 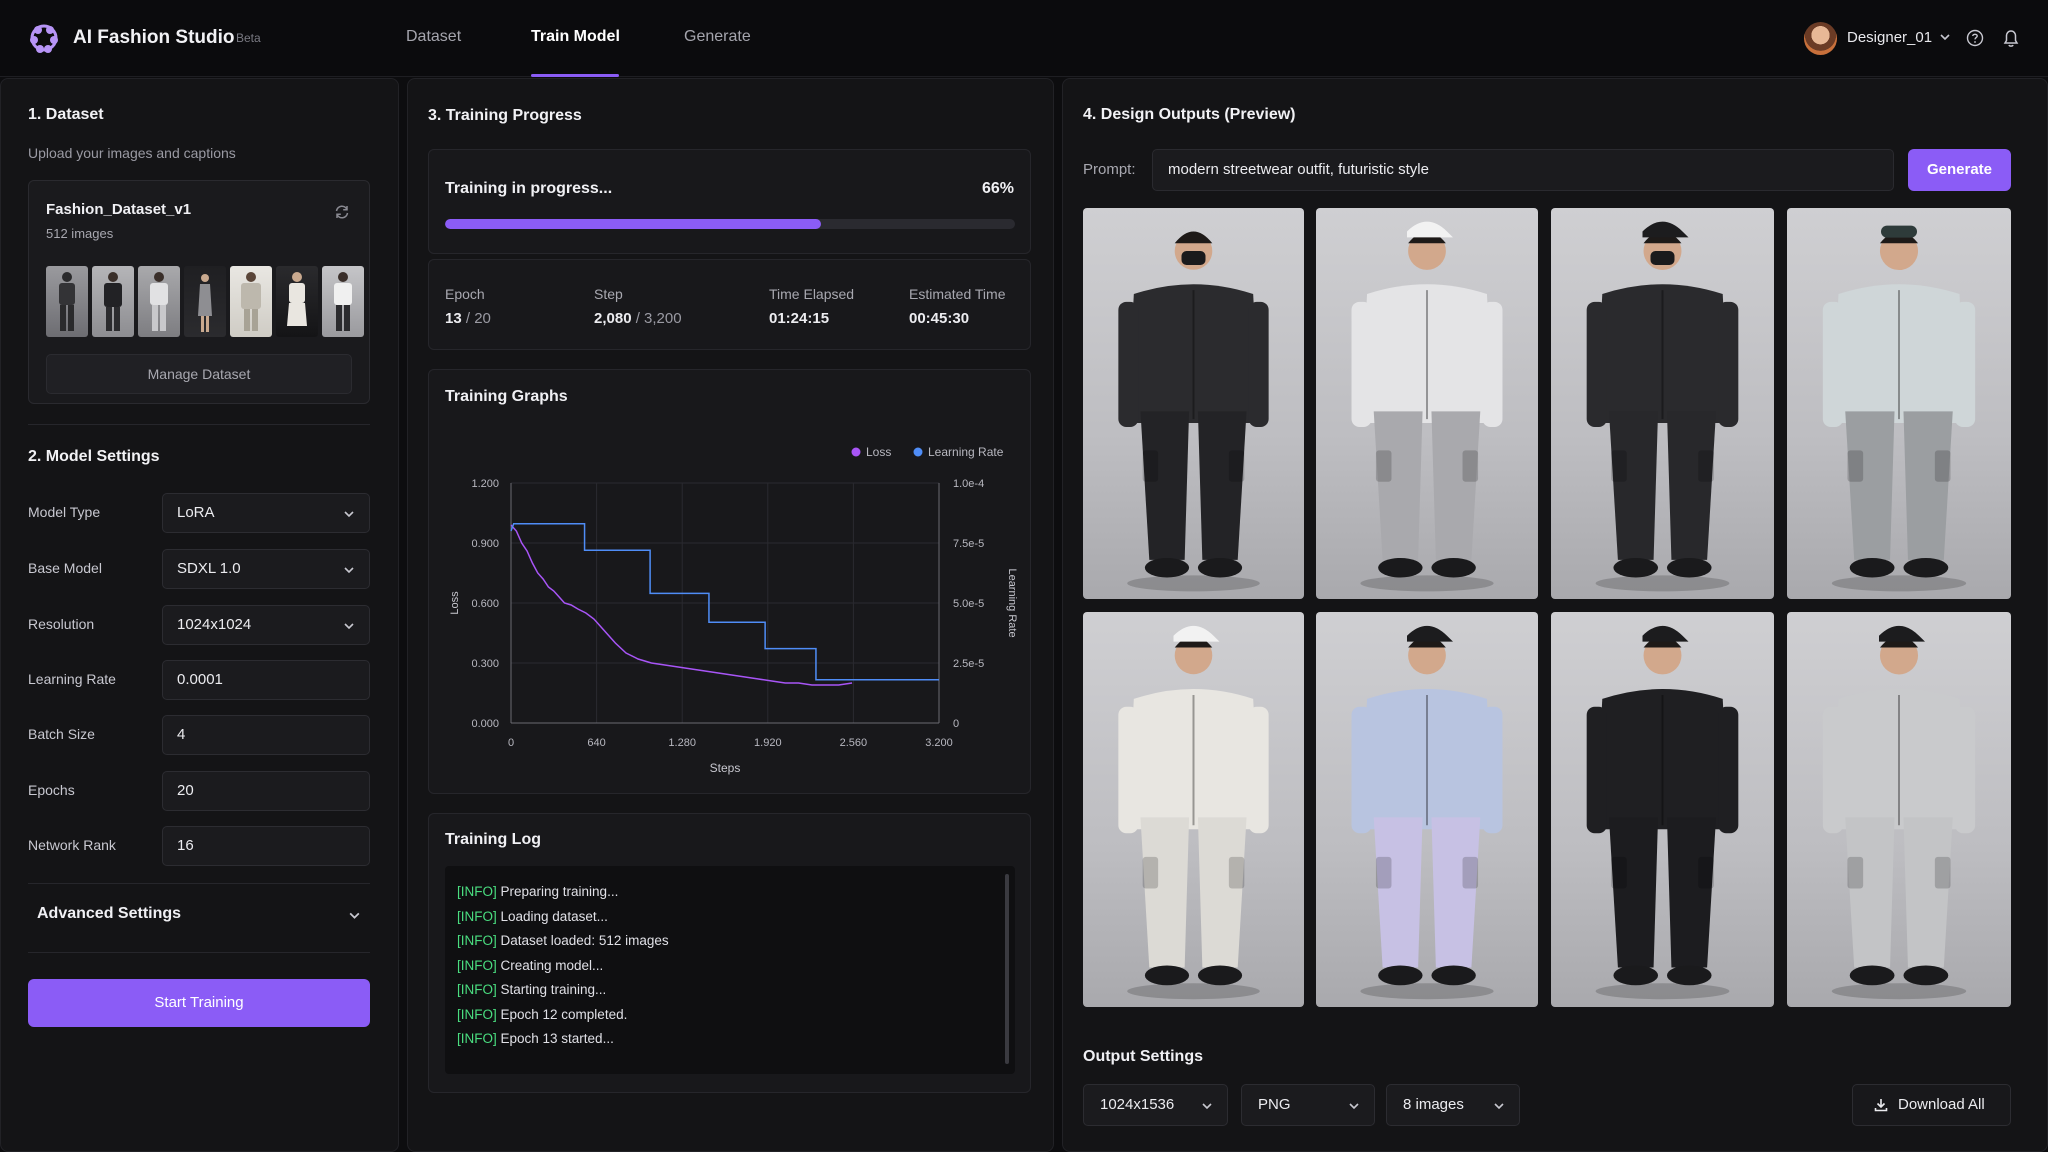 What do you see at coordinates (575, 37) in the screenshot?
I see `tab-train-model: Train Model` at bounding box center [575, 37].